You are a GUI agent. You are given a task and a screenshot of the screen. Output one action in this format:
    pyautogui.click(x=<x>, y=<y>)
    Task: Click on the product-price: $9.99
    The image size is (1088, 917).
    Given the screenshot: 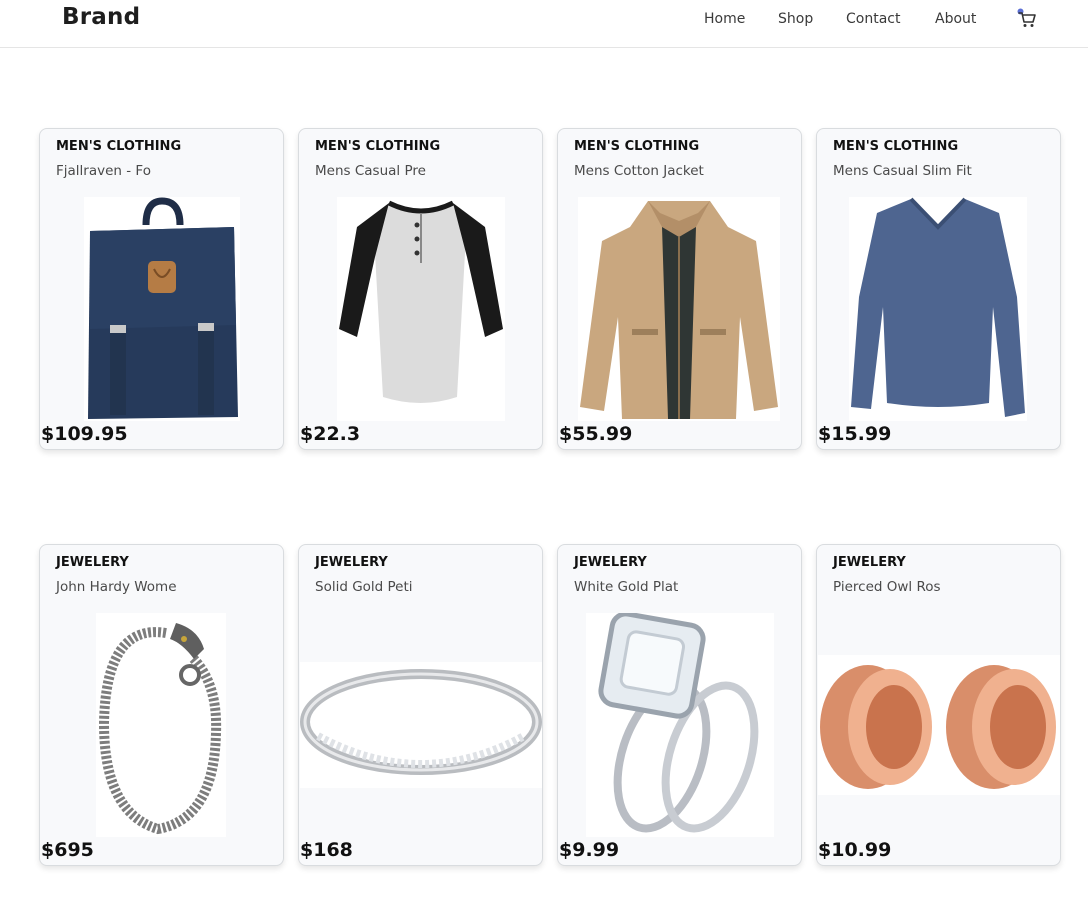 What is the action you would take?
    pyautogui.click(x=589, y=850)
    